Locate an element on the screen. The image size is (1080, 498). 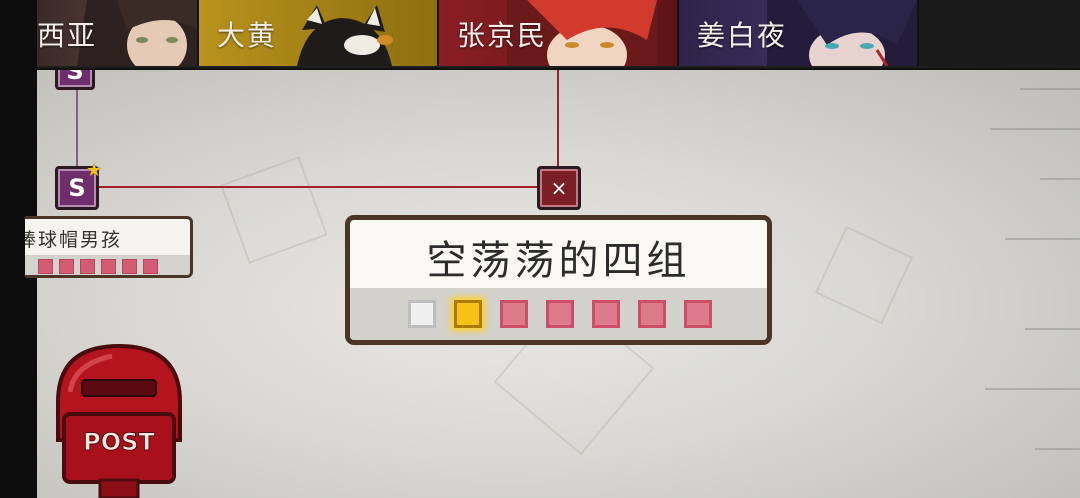
tab-label: 西亚 is located at coordinates (67, 35).